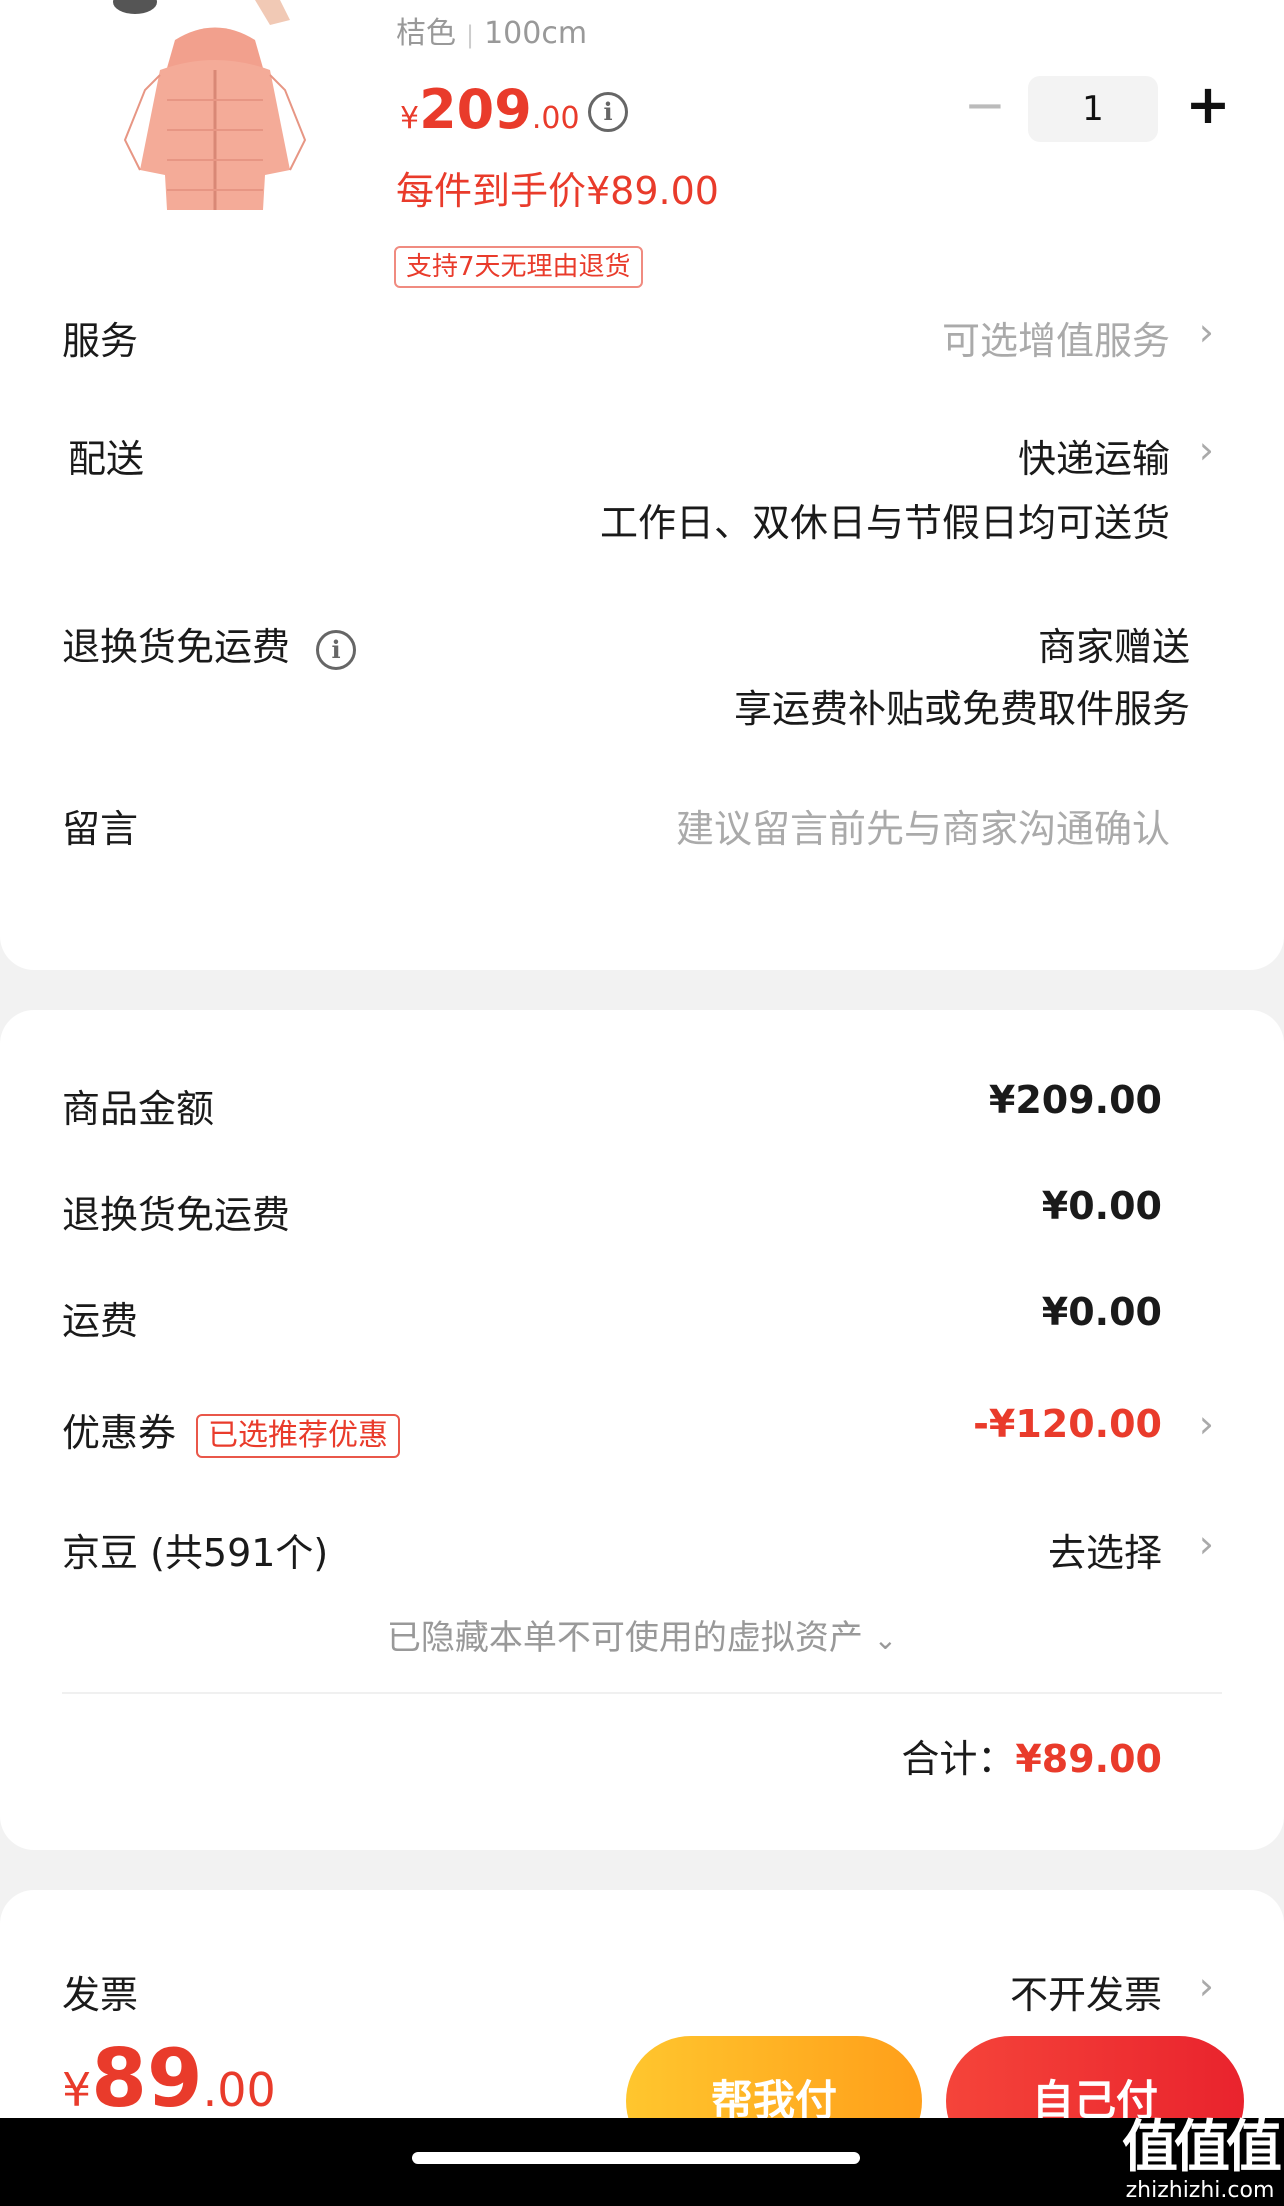 This screenshot has width=1284, height=2206. I want to click on return-shipping-label: 退换货免运费 i, so click(209, 643).